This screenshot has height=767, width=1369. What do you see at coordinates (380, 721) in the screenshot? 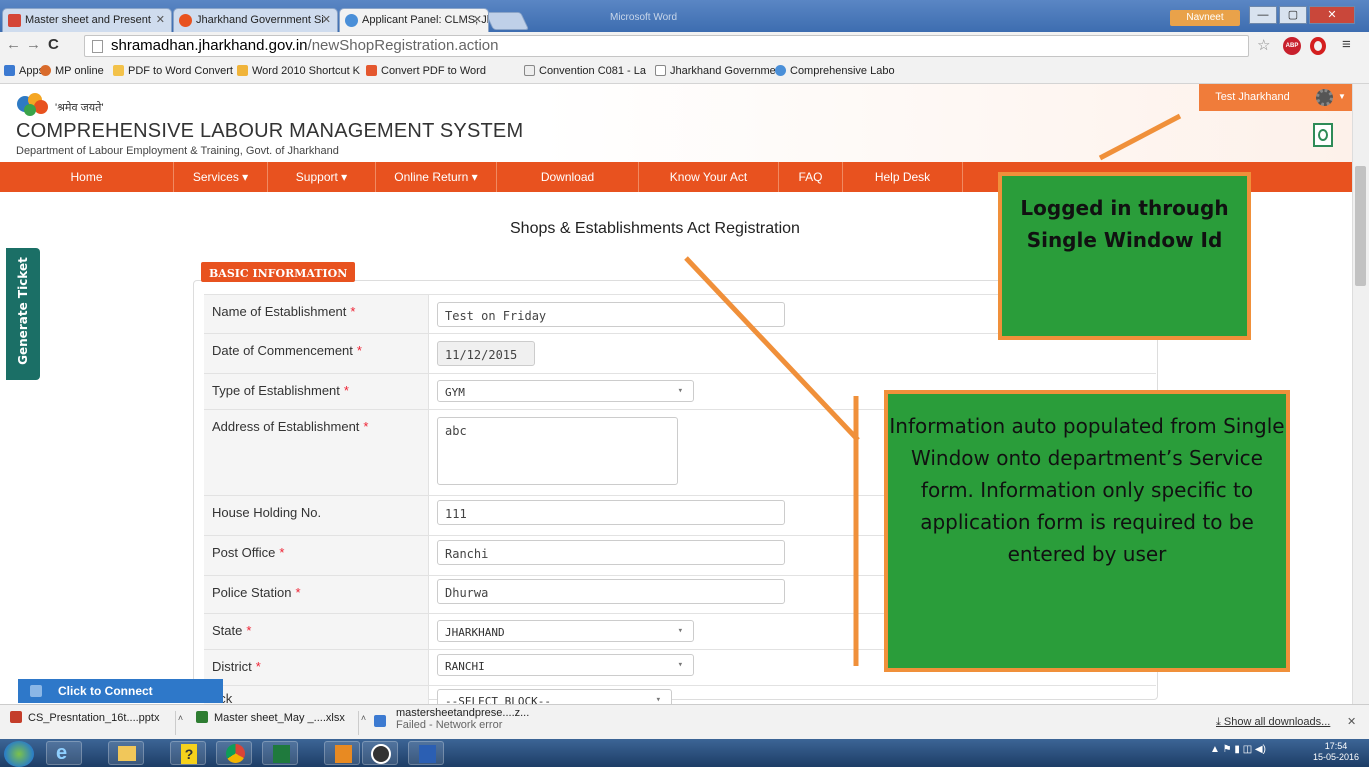
I see `archive-icon` at bounding box center [380, 721].